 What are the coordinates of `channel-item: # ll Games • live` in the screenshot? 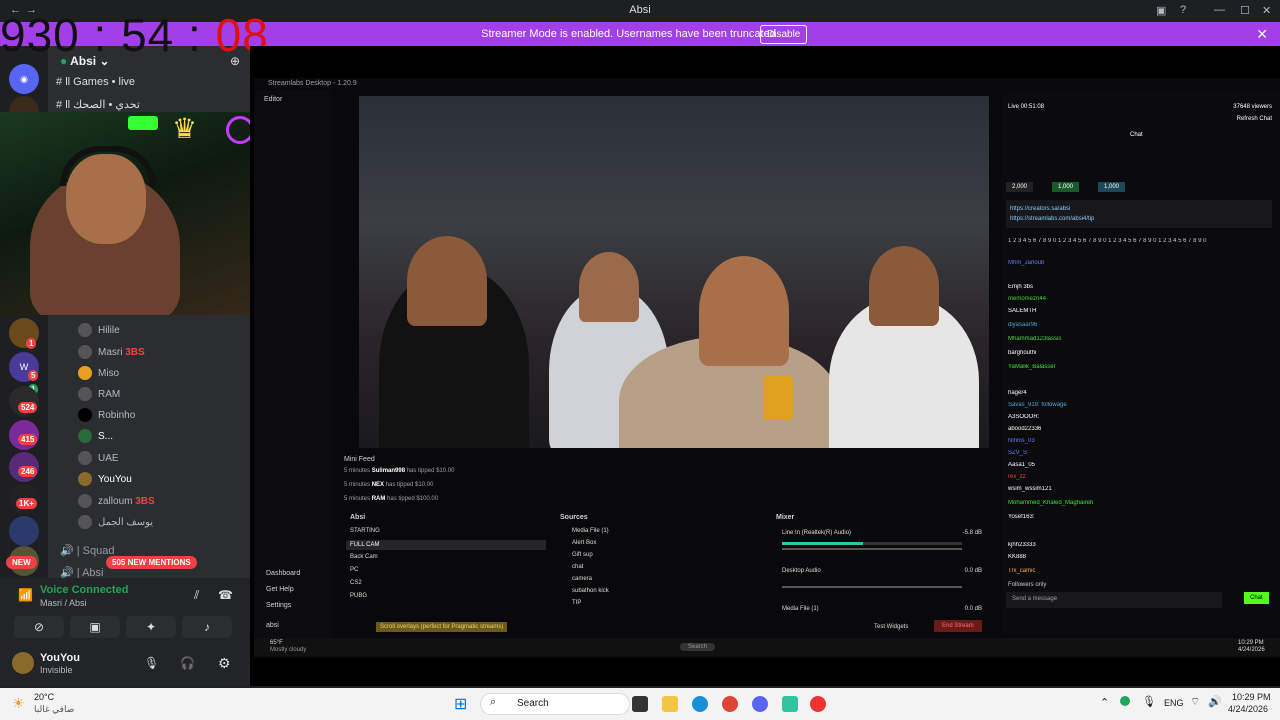 It's located at (95, 82).